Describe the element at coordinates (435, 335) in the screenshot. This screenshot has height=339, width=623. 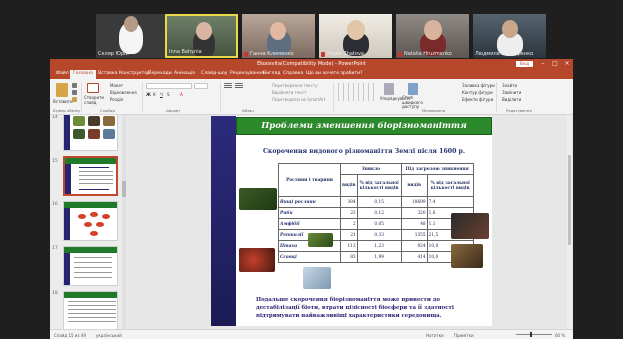
I see `notes-button: Нотатки` at that location.